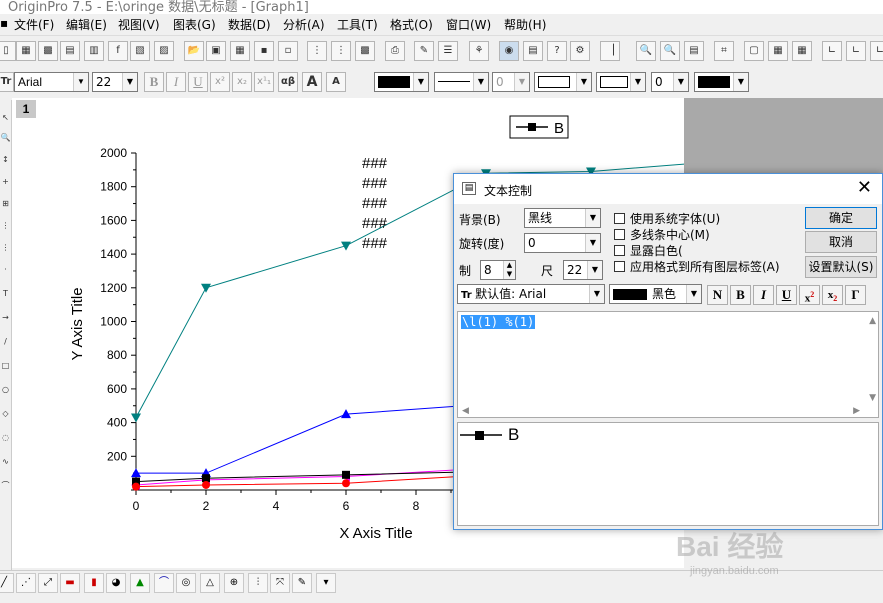 The image size is (883, 603). What do you see at coordinates (619, 234) in the screenshot?
I see `multiline-center-checkbox` at bounding box center [619, 234].